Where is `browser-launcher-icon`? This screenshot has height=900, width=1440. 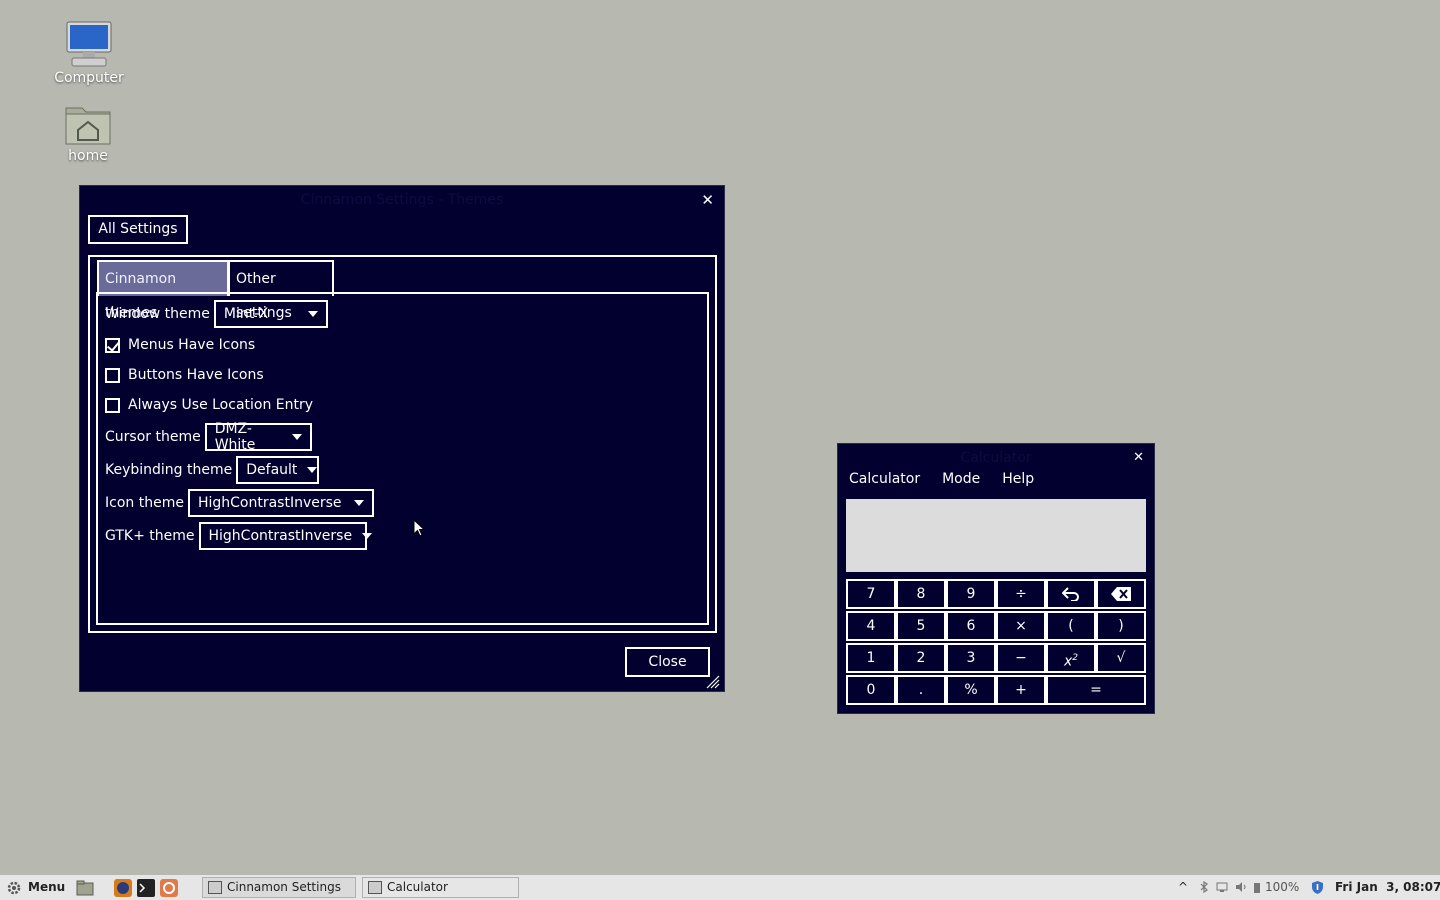 browser-launcher-icon is located at coordinates (123, 888).